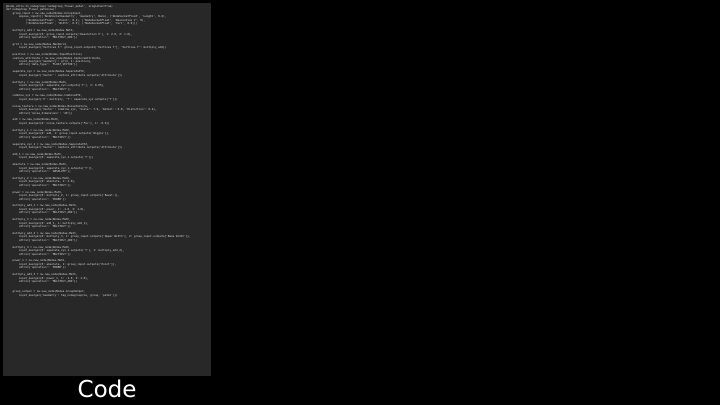 The width and height of the screenshot is (720, 405). What do you see at coordinates (107, 390) in the screenshot?
I see `slide-caption: Code` at bounding box center [107, 390].